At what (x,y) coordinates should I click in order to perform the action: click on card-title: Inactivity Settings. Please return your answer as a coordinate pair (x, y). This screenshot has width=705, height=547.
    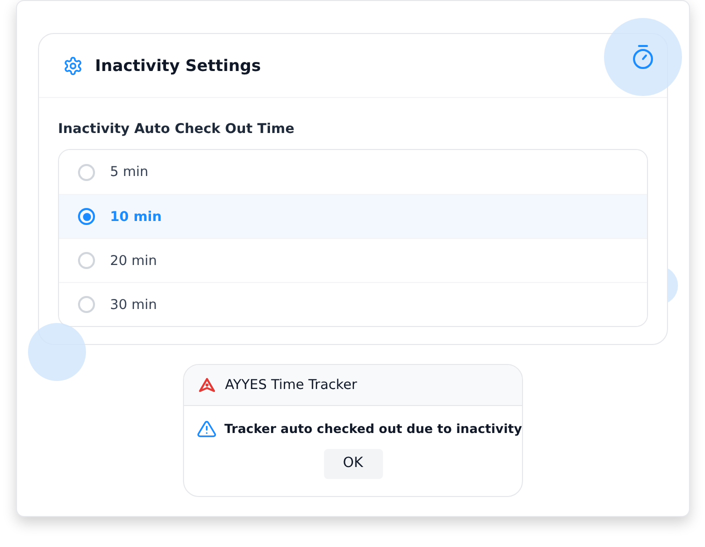
    Looking at the image, I should click on (178, 65).